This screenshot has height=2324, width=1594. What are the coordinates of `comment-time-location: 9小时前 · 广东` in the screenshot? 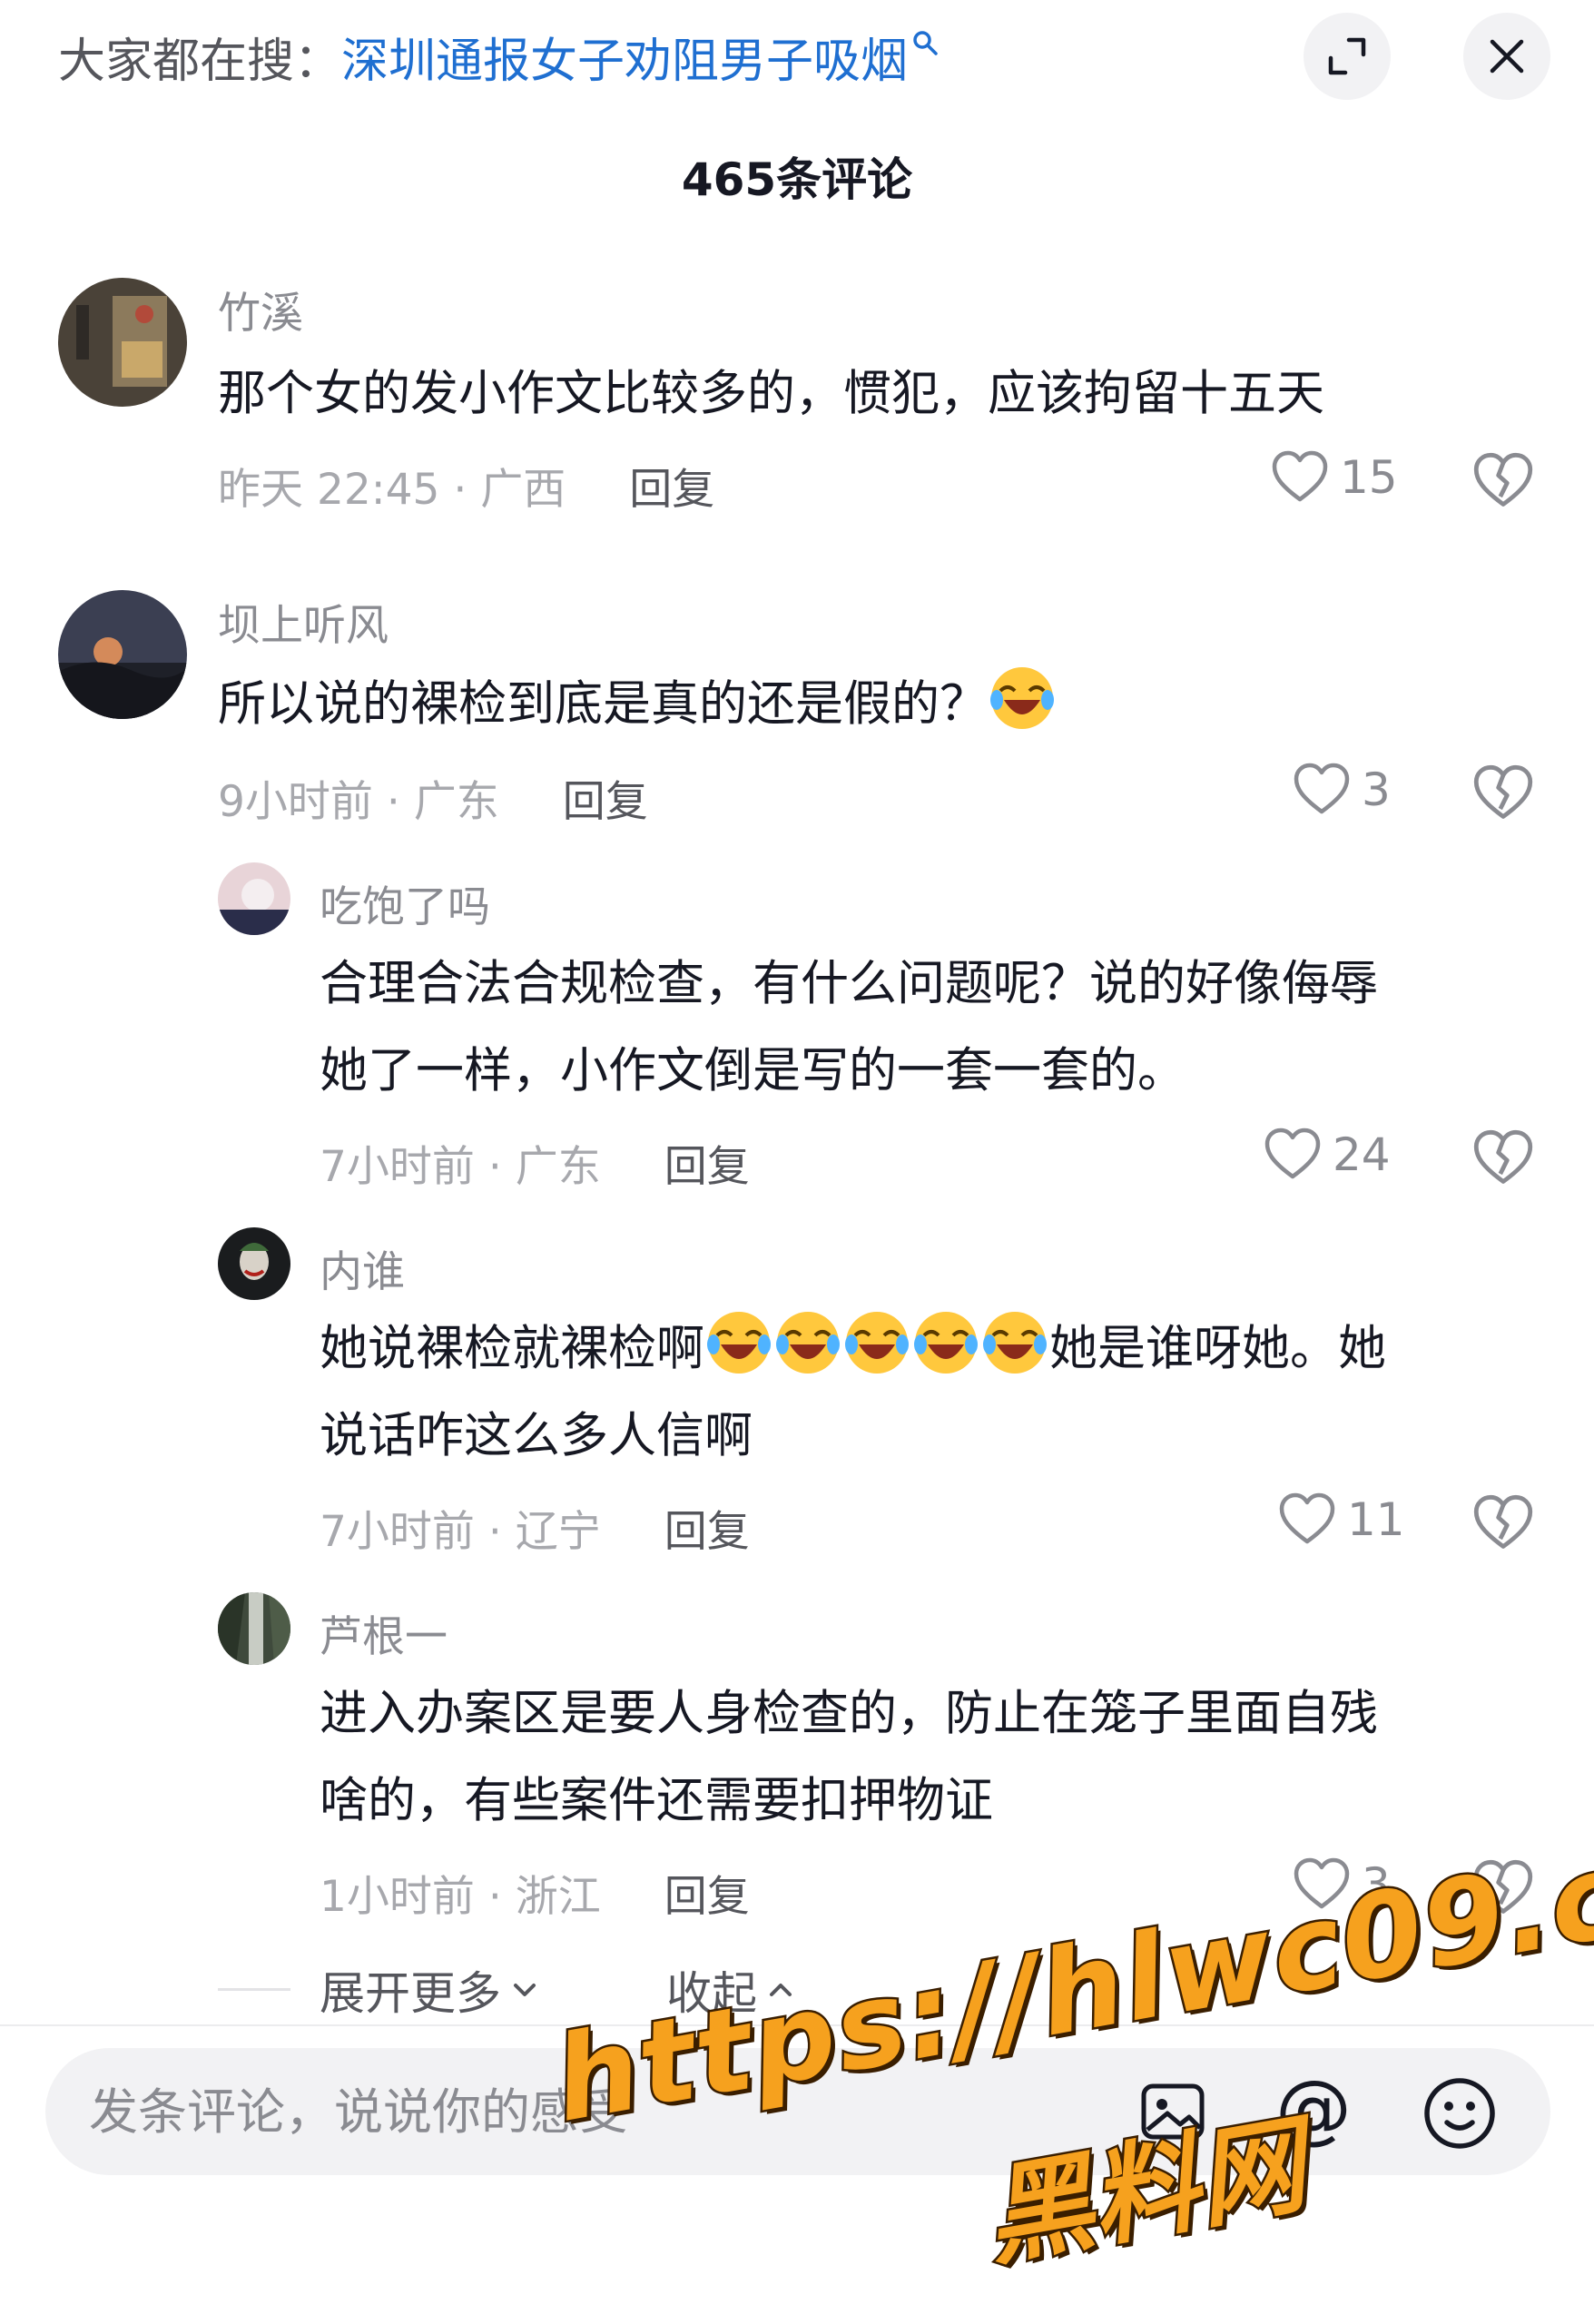 It's located at (358, 802).